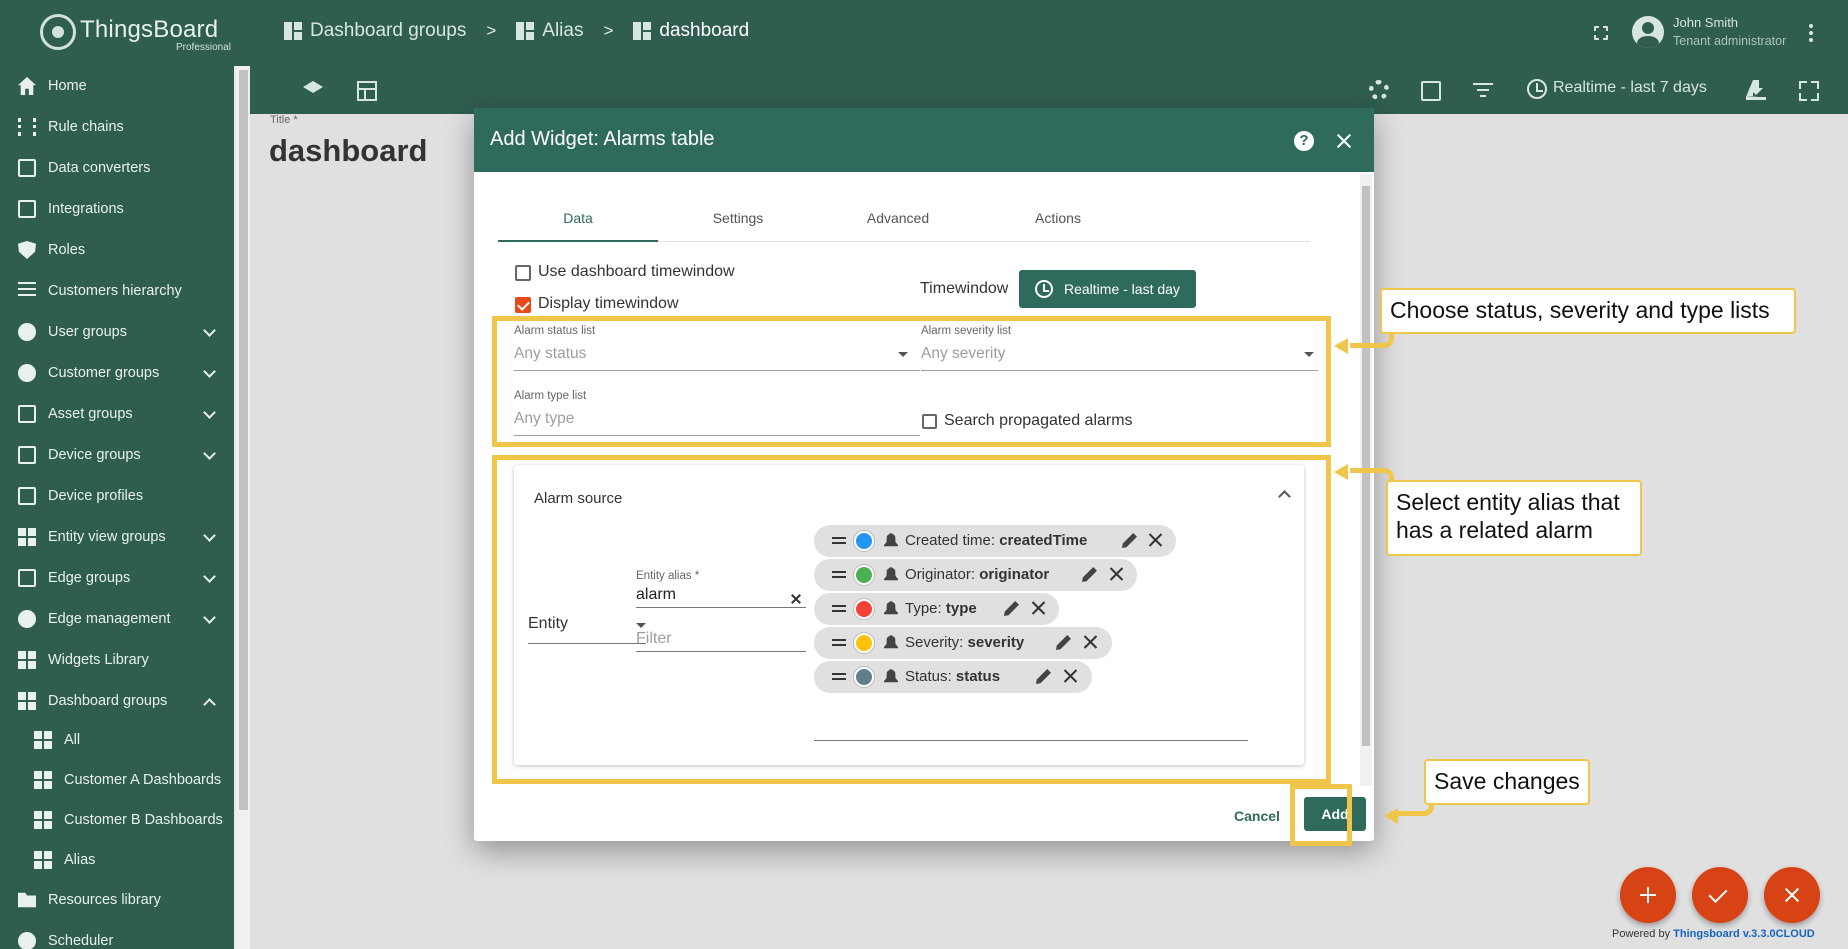  I want to click on sidebar-item-label: Dashboard groups, so click(108, 701).